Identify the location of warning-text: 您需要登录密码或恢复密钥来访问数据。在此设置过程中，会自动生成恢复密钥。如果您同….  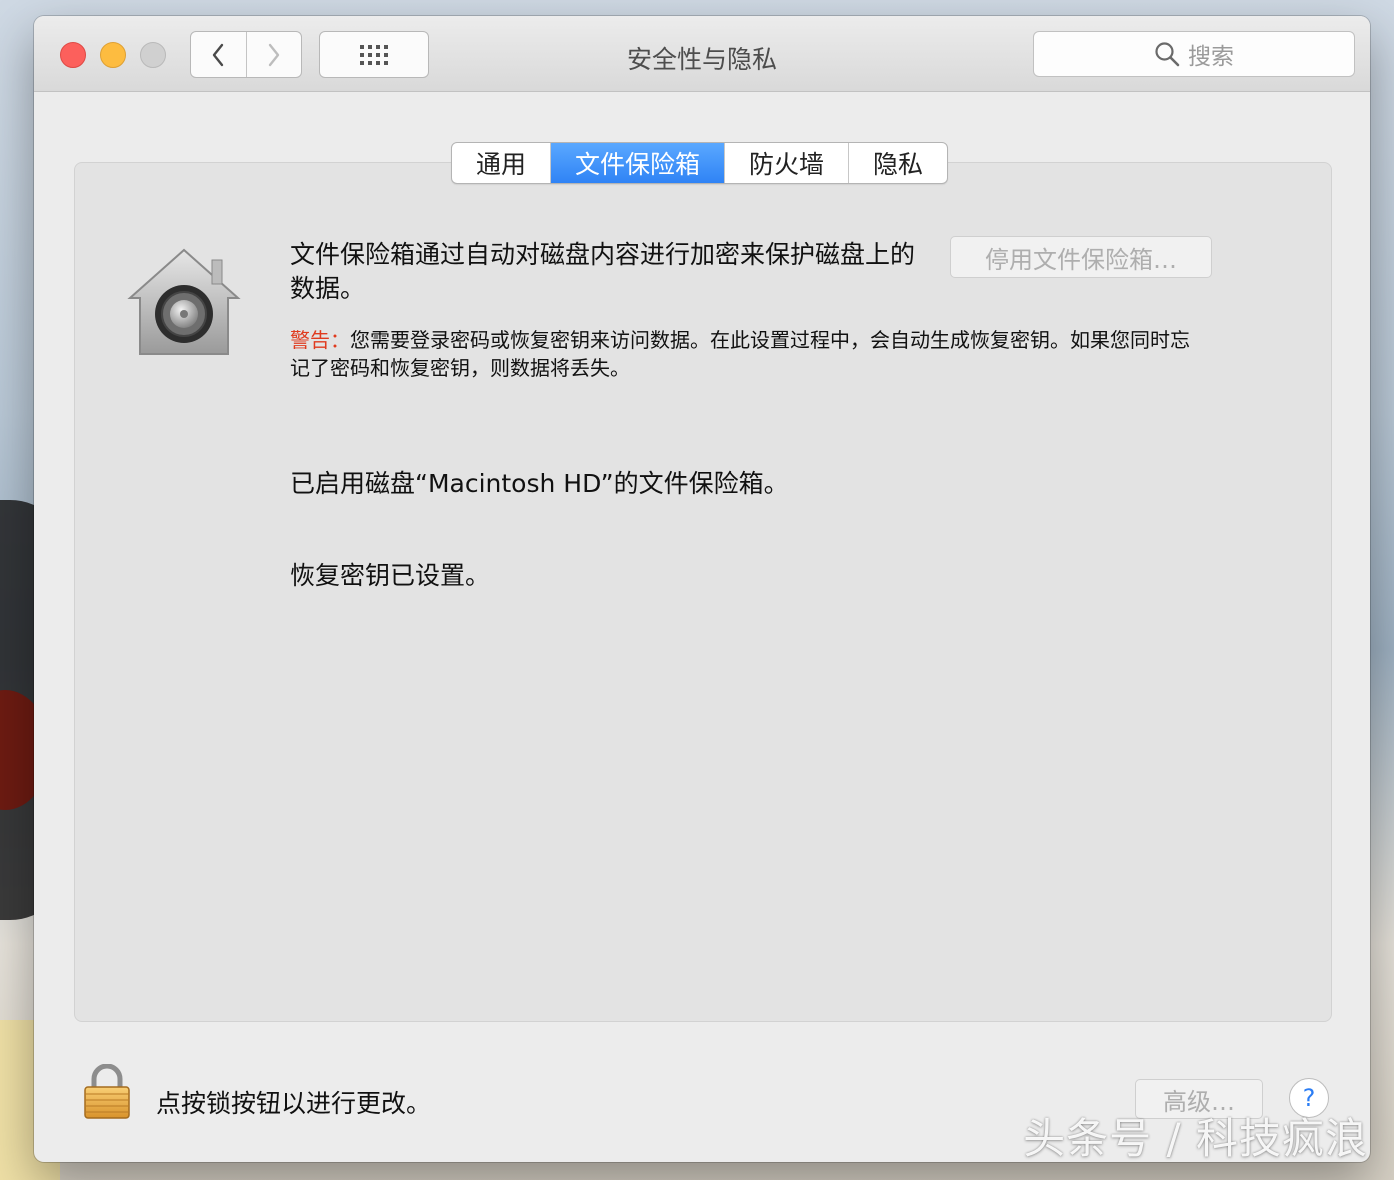
(740, 354).